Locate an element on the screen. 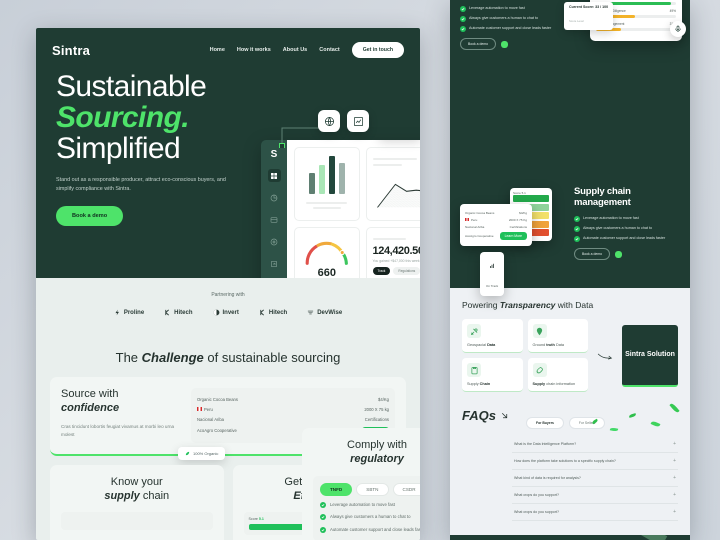 This screenshot has height=540, width=720. bar-chart-card is located at coordinates (327, 184).